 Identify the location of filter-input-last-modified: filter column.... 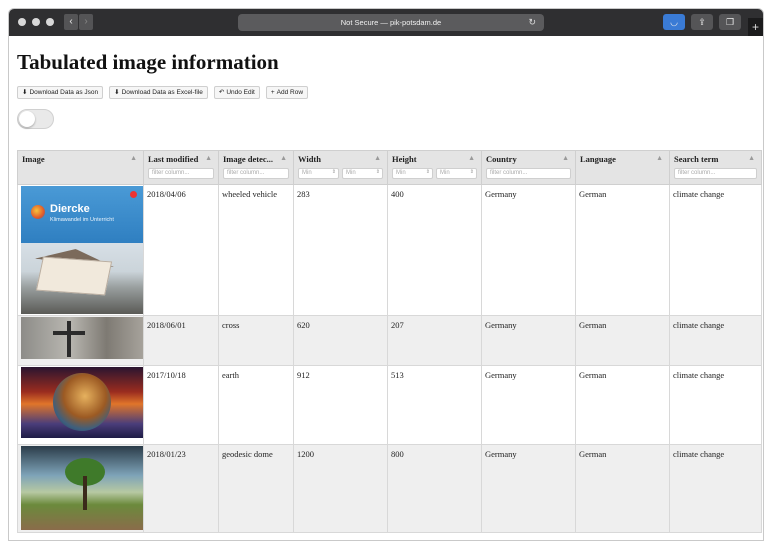
(181, 173).